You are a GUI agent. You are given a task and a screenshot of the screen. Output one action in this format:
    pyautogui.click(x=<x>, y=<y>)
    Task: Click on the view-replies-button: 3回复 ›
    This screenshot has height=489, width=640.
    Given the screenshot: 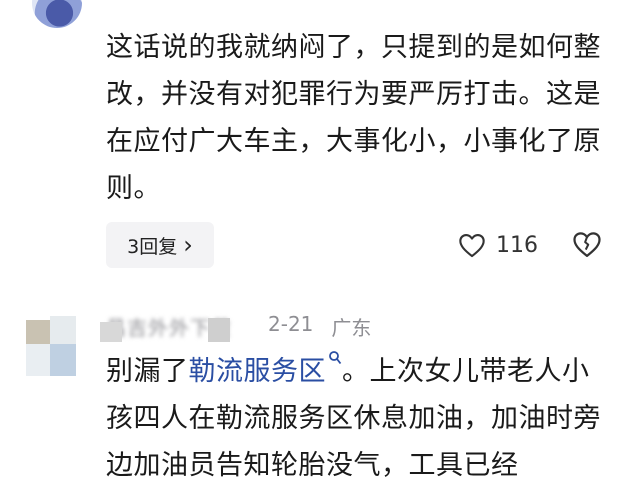 What is the action you would take?
    pyautogui.click(x=160, y=245)
    